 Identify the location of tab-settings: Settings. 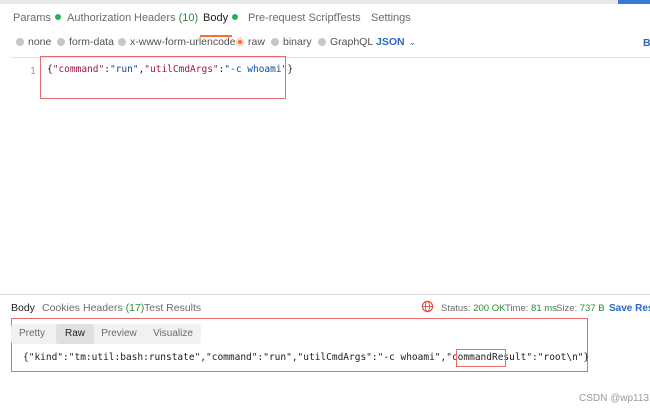
(391, 18).